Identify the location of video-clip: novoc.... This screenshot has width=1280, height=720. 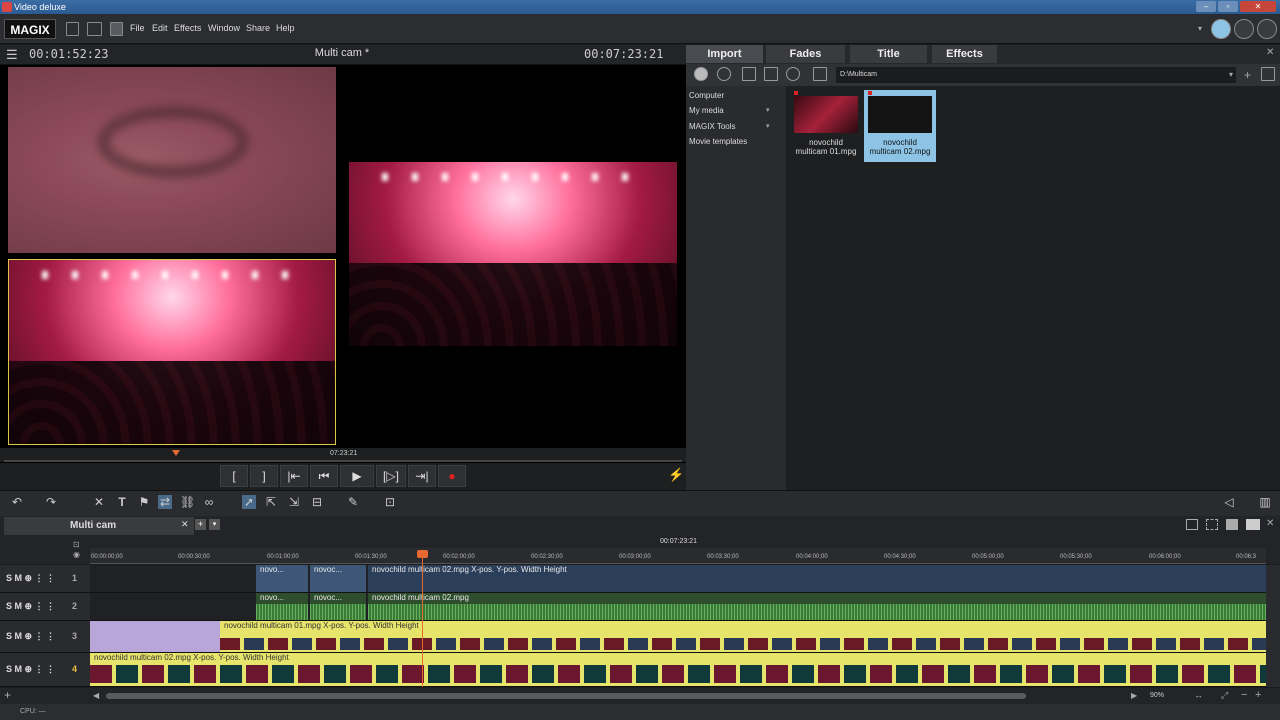
(338, 578).